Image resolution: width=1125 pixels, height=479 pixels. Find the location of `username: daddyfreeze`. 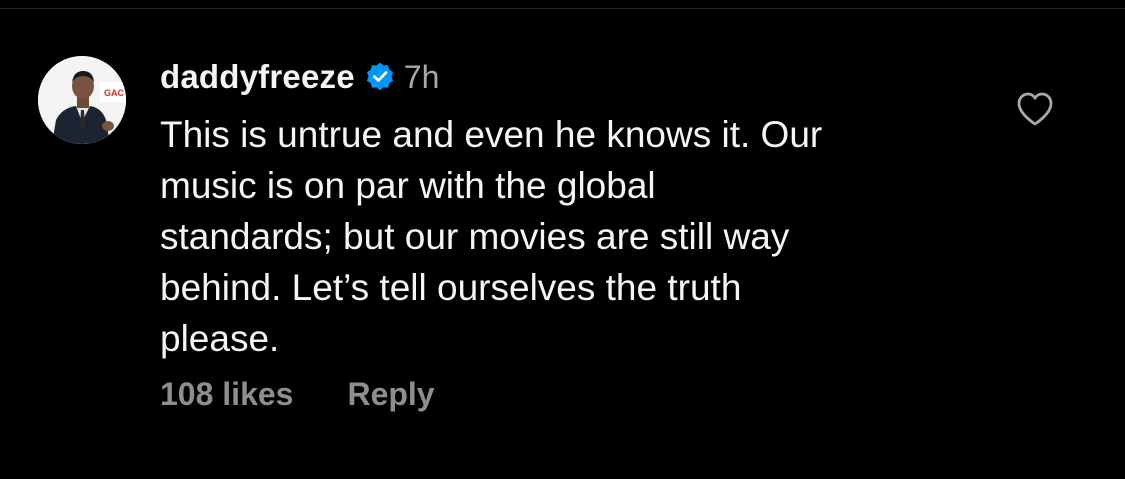

username: daddyfreeze is located at coordinates (257, 77).